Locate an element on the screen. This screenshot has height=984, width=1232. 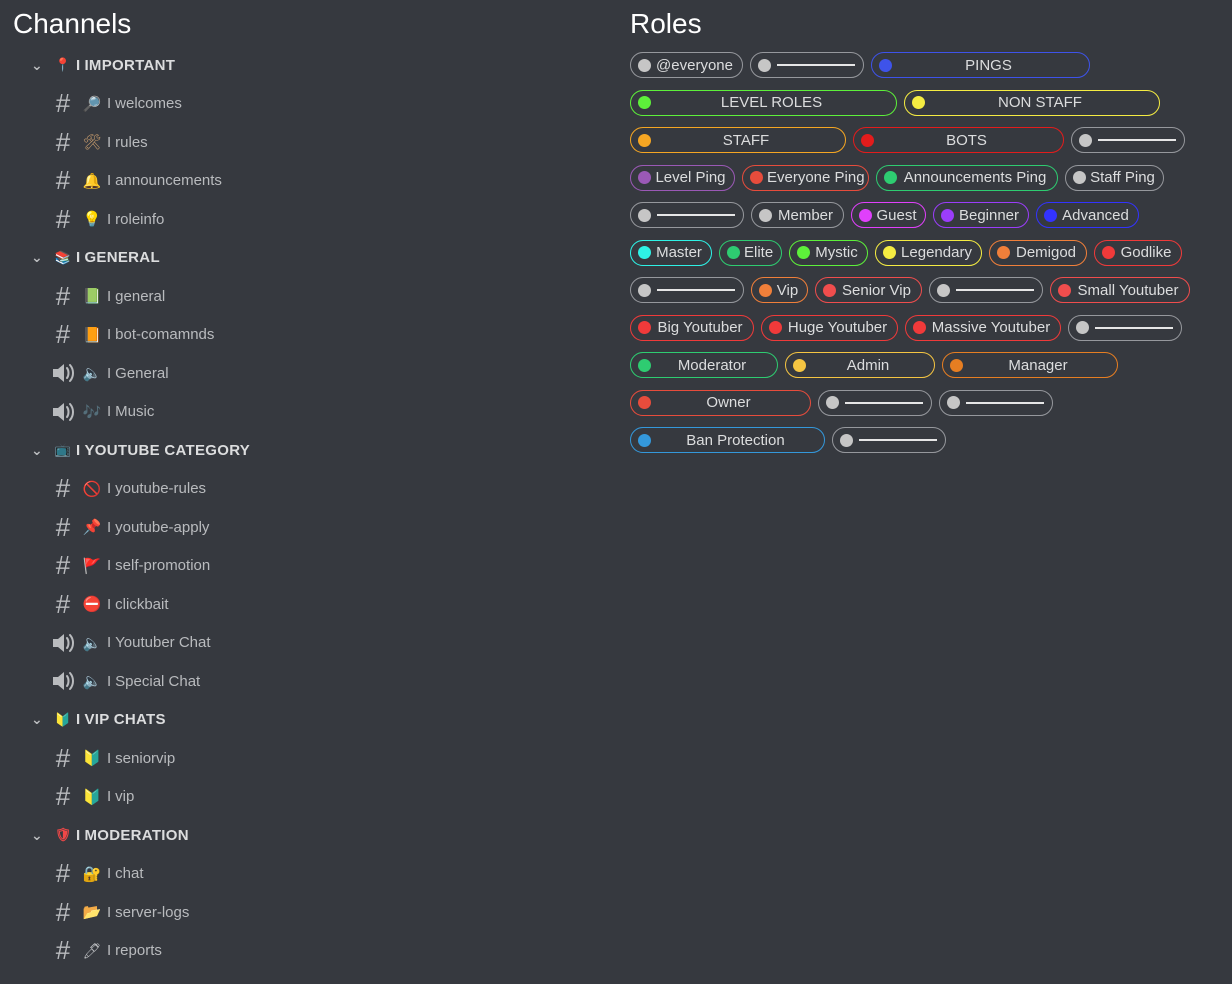
channel-13: # 🚩 Iself-promotion is located at coordinates (306, 566).